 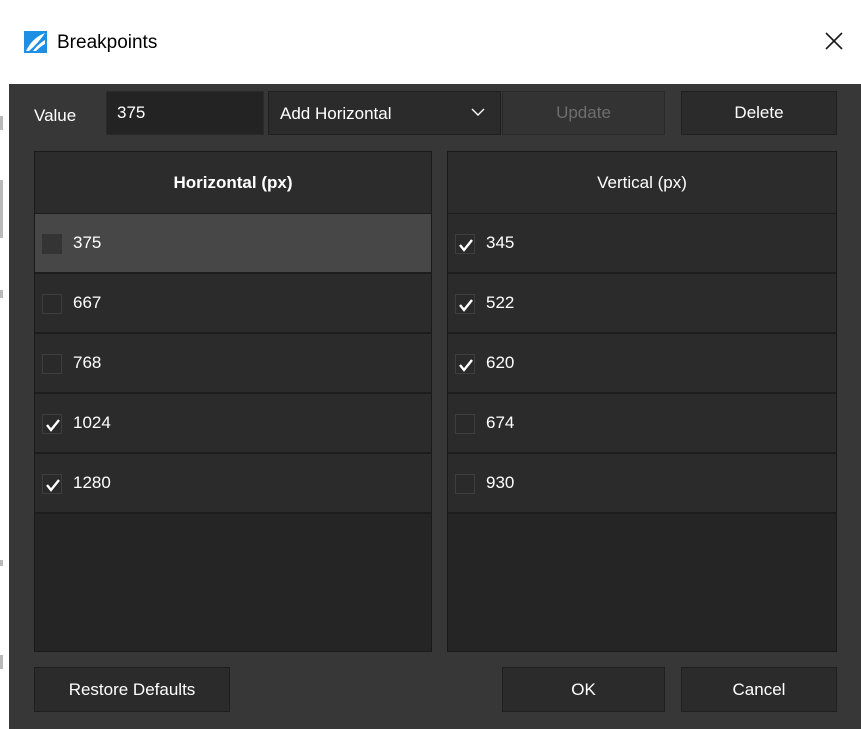 What do you see at coordinates (55, 115) in the screenshot?
I see `value-label: Value` at bounding box center [55, 115].